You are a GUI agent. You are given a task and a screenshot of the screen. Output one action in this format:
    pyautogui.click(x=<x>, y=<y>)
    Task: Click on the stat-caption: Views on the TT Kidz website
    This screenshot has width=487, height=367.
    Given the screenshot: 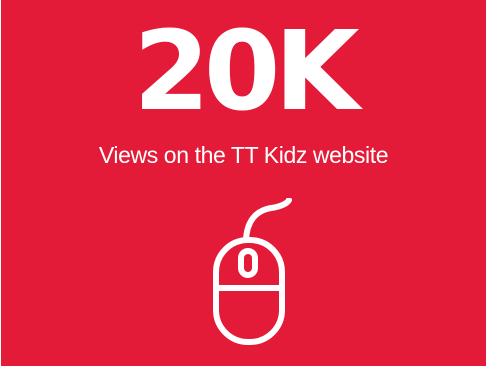 What is the action you would take?
    pyautogui.click(x=243, y=155)
    